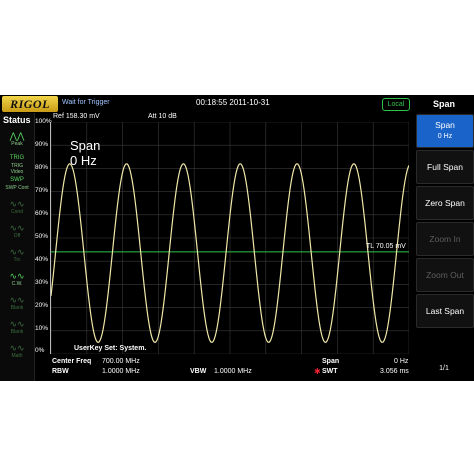 The image size is (474, 474). I want to click on sweep-cont-icon: SWP SWP Cont, so click(17, 185).